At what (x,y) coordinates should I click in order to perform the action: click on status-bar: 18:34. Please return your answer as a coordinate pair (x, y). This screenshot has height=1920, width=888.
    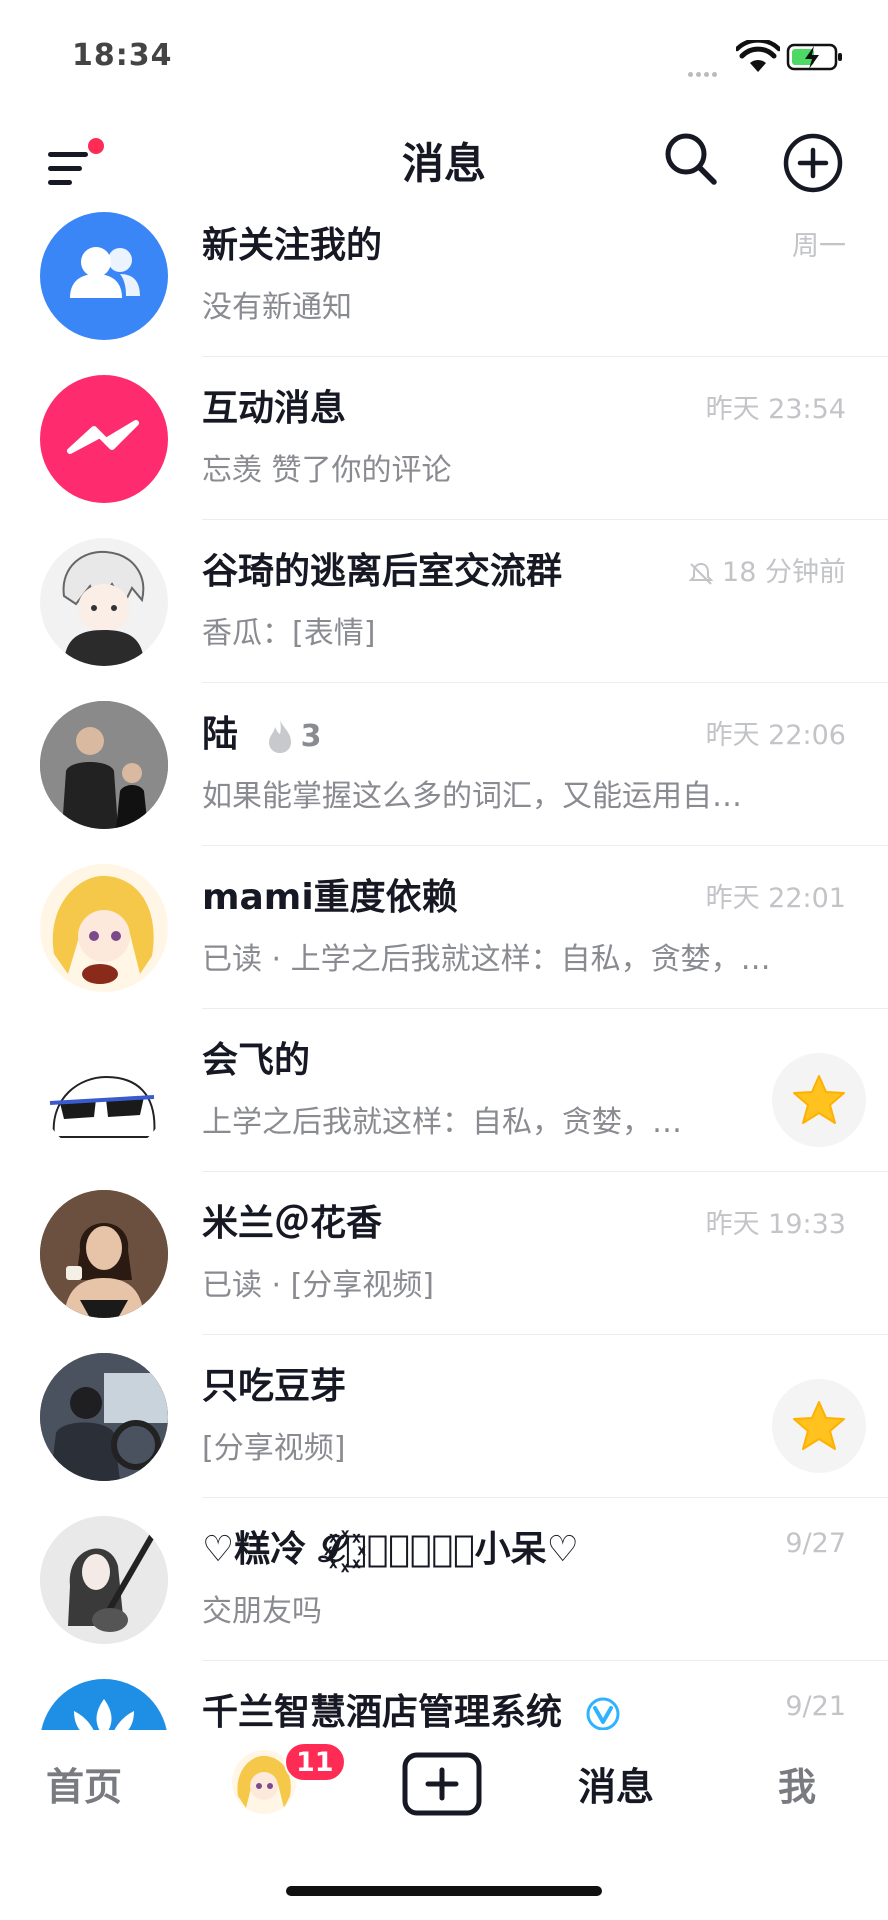
    Looking at the image, I should click on (444, 55).